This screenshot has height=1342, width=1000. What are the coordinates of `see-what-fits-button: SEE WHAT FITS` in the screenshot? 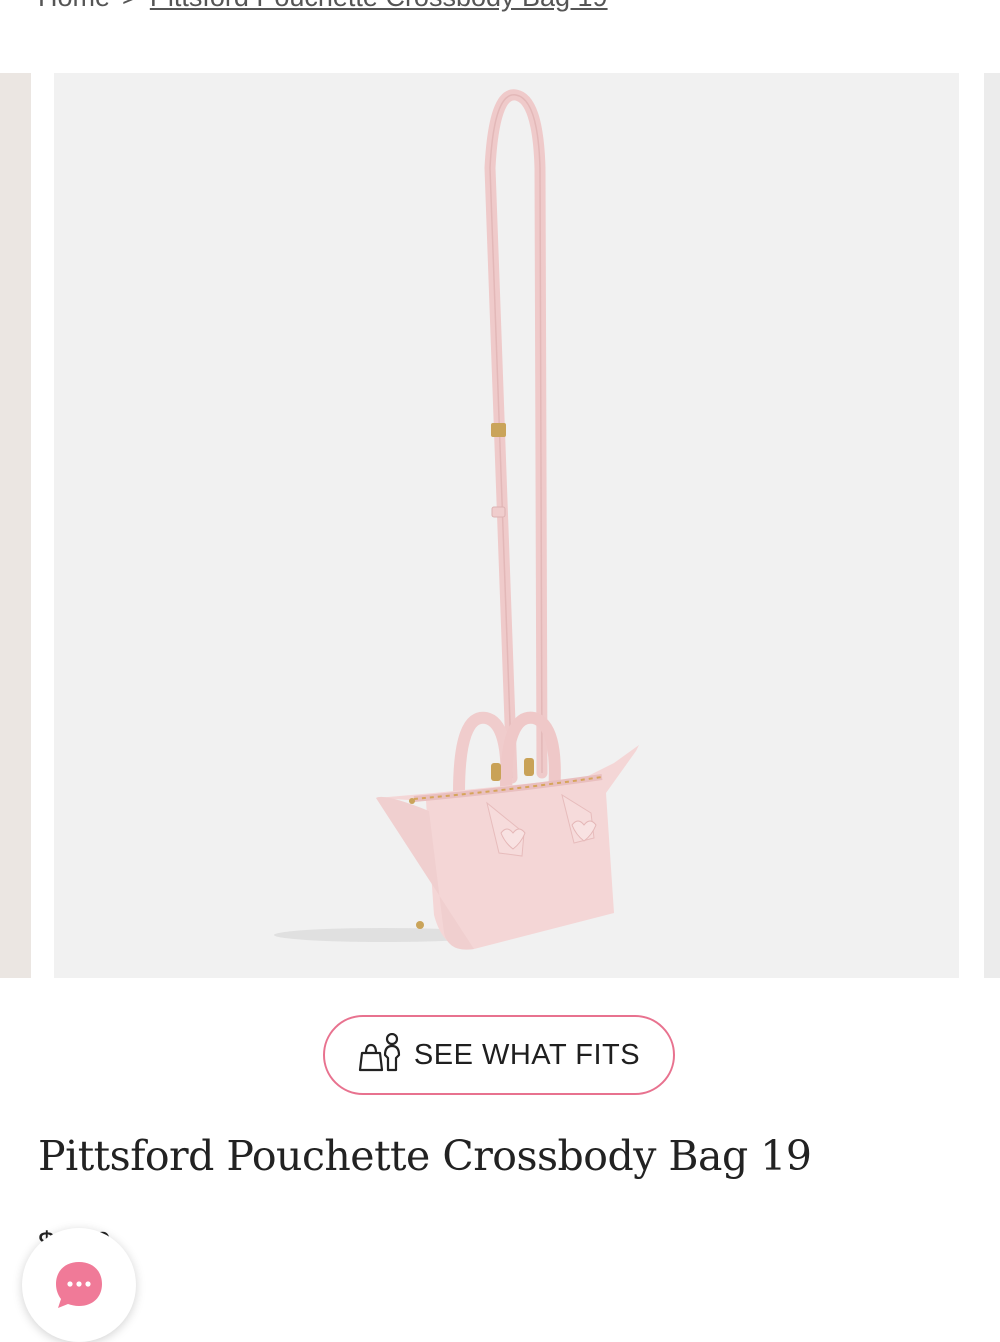 It's located at (499, 1055).